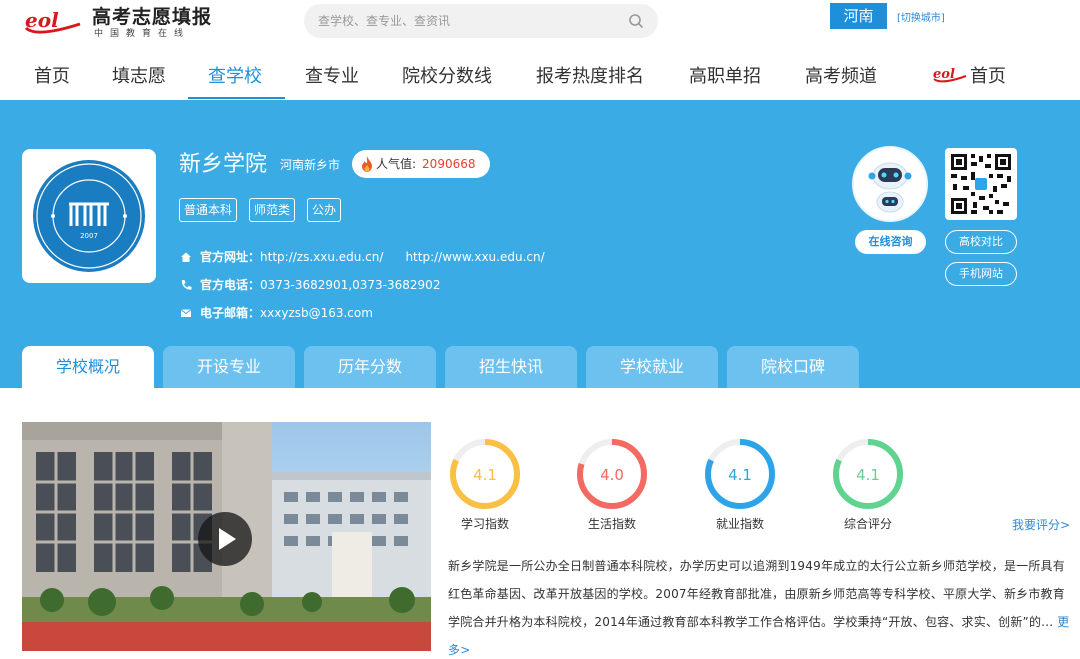  I want to click on site-logo: eol 高考志愿填报 中国教育在线, so click(117, 23).